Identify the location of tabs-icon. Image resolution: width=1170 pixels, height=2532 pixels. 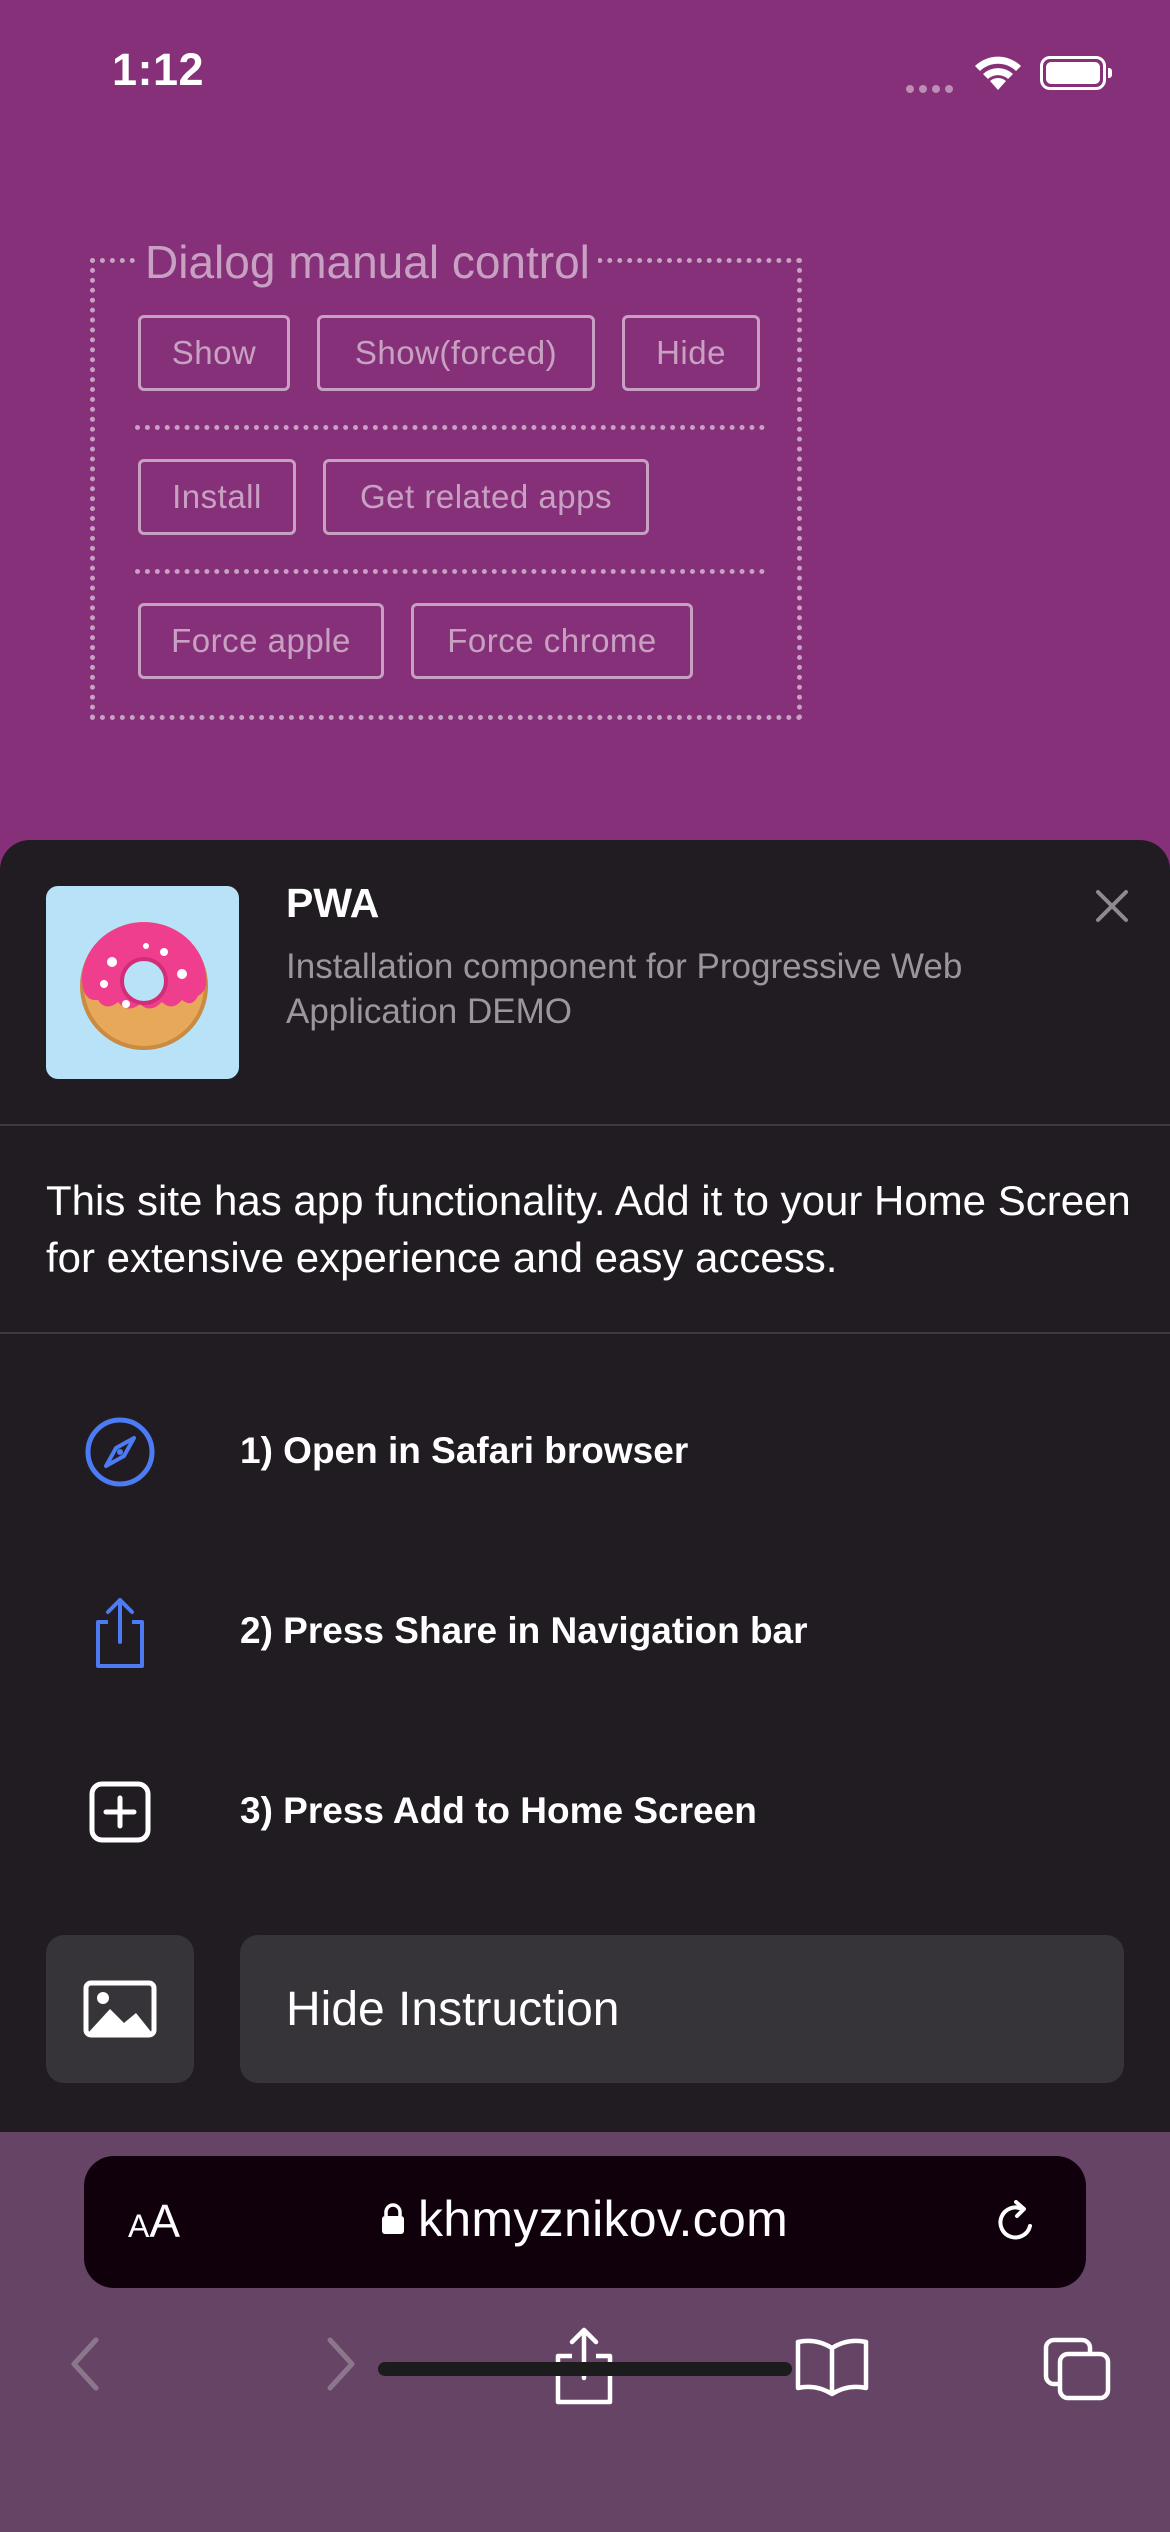
(1078, 2366).